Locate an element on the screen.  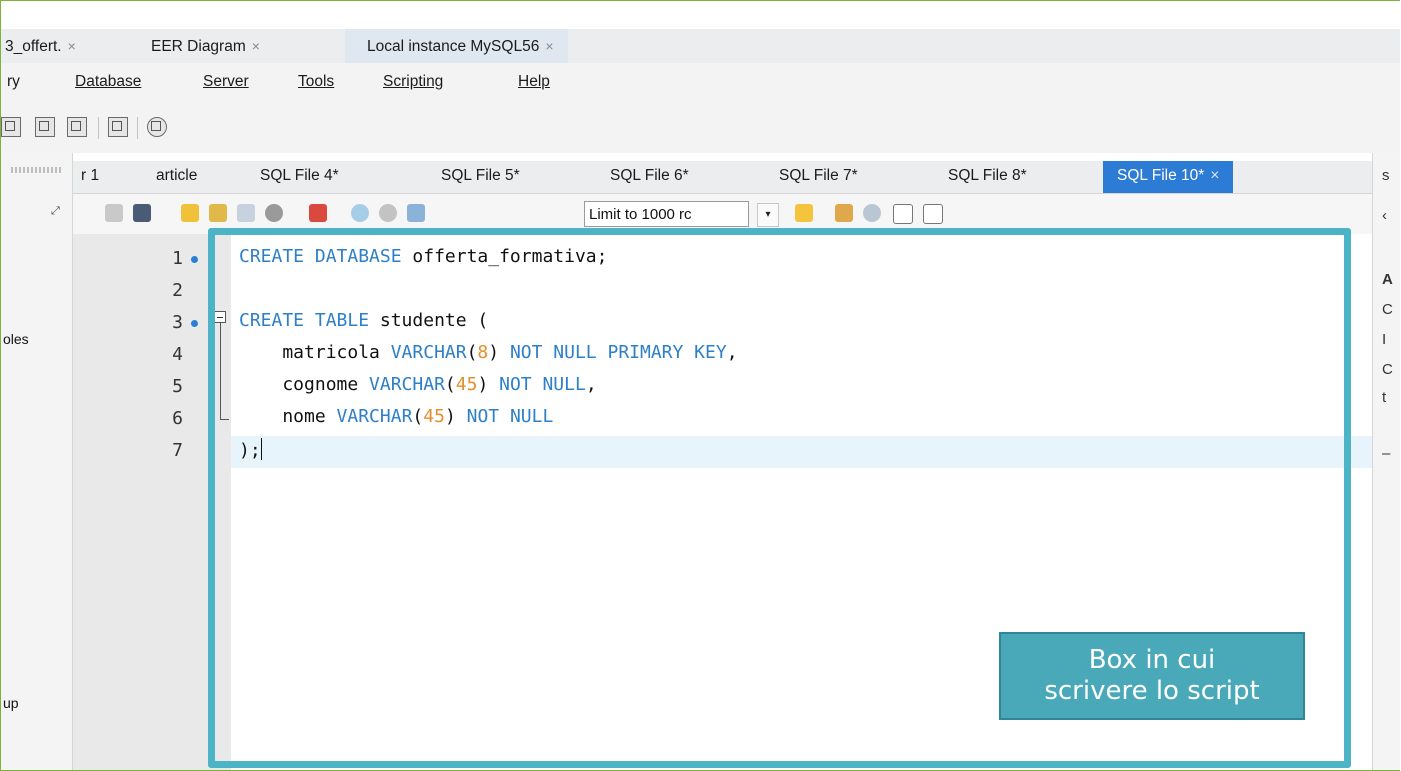
create-schema-icon is located at coordinates (45, 127).